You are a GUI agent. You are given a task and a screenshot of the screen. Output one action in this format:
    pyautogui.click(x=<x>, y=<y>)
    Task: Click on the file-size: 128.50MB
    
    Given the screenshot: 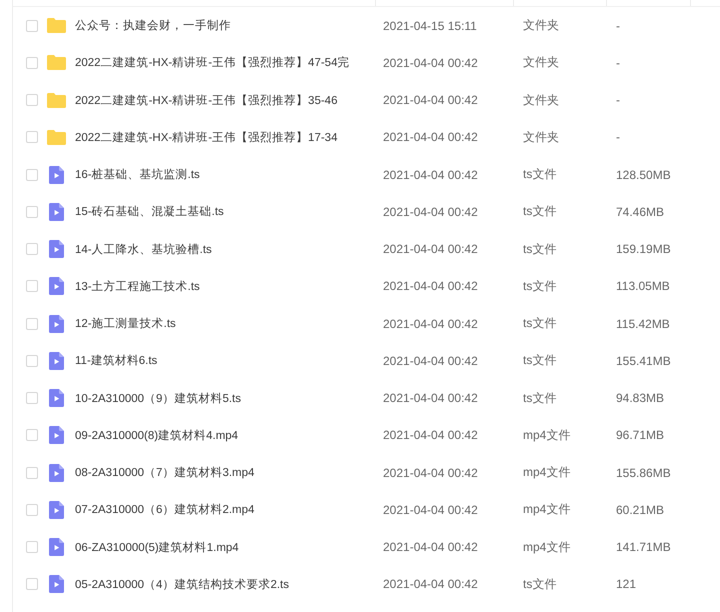 What is the action you would take?
    pyautogui.click(x=643, y=175)
    